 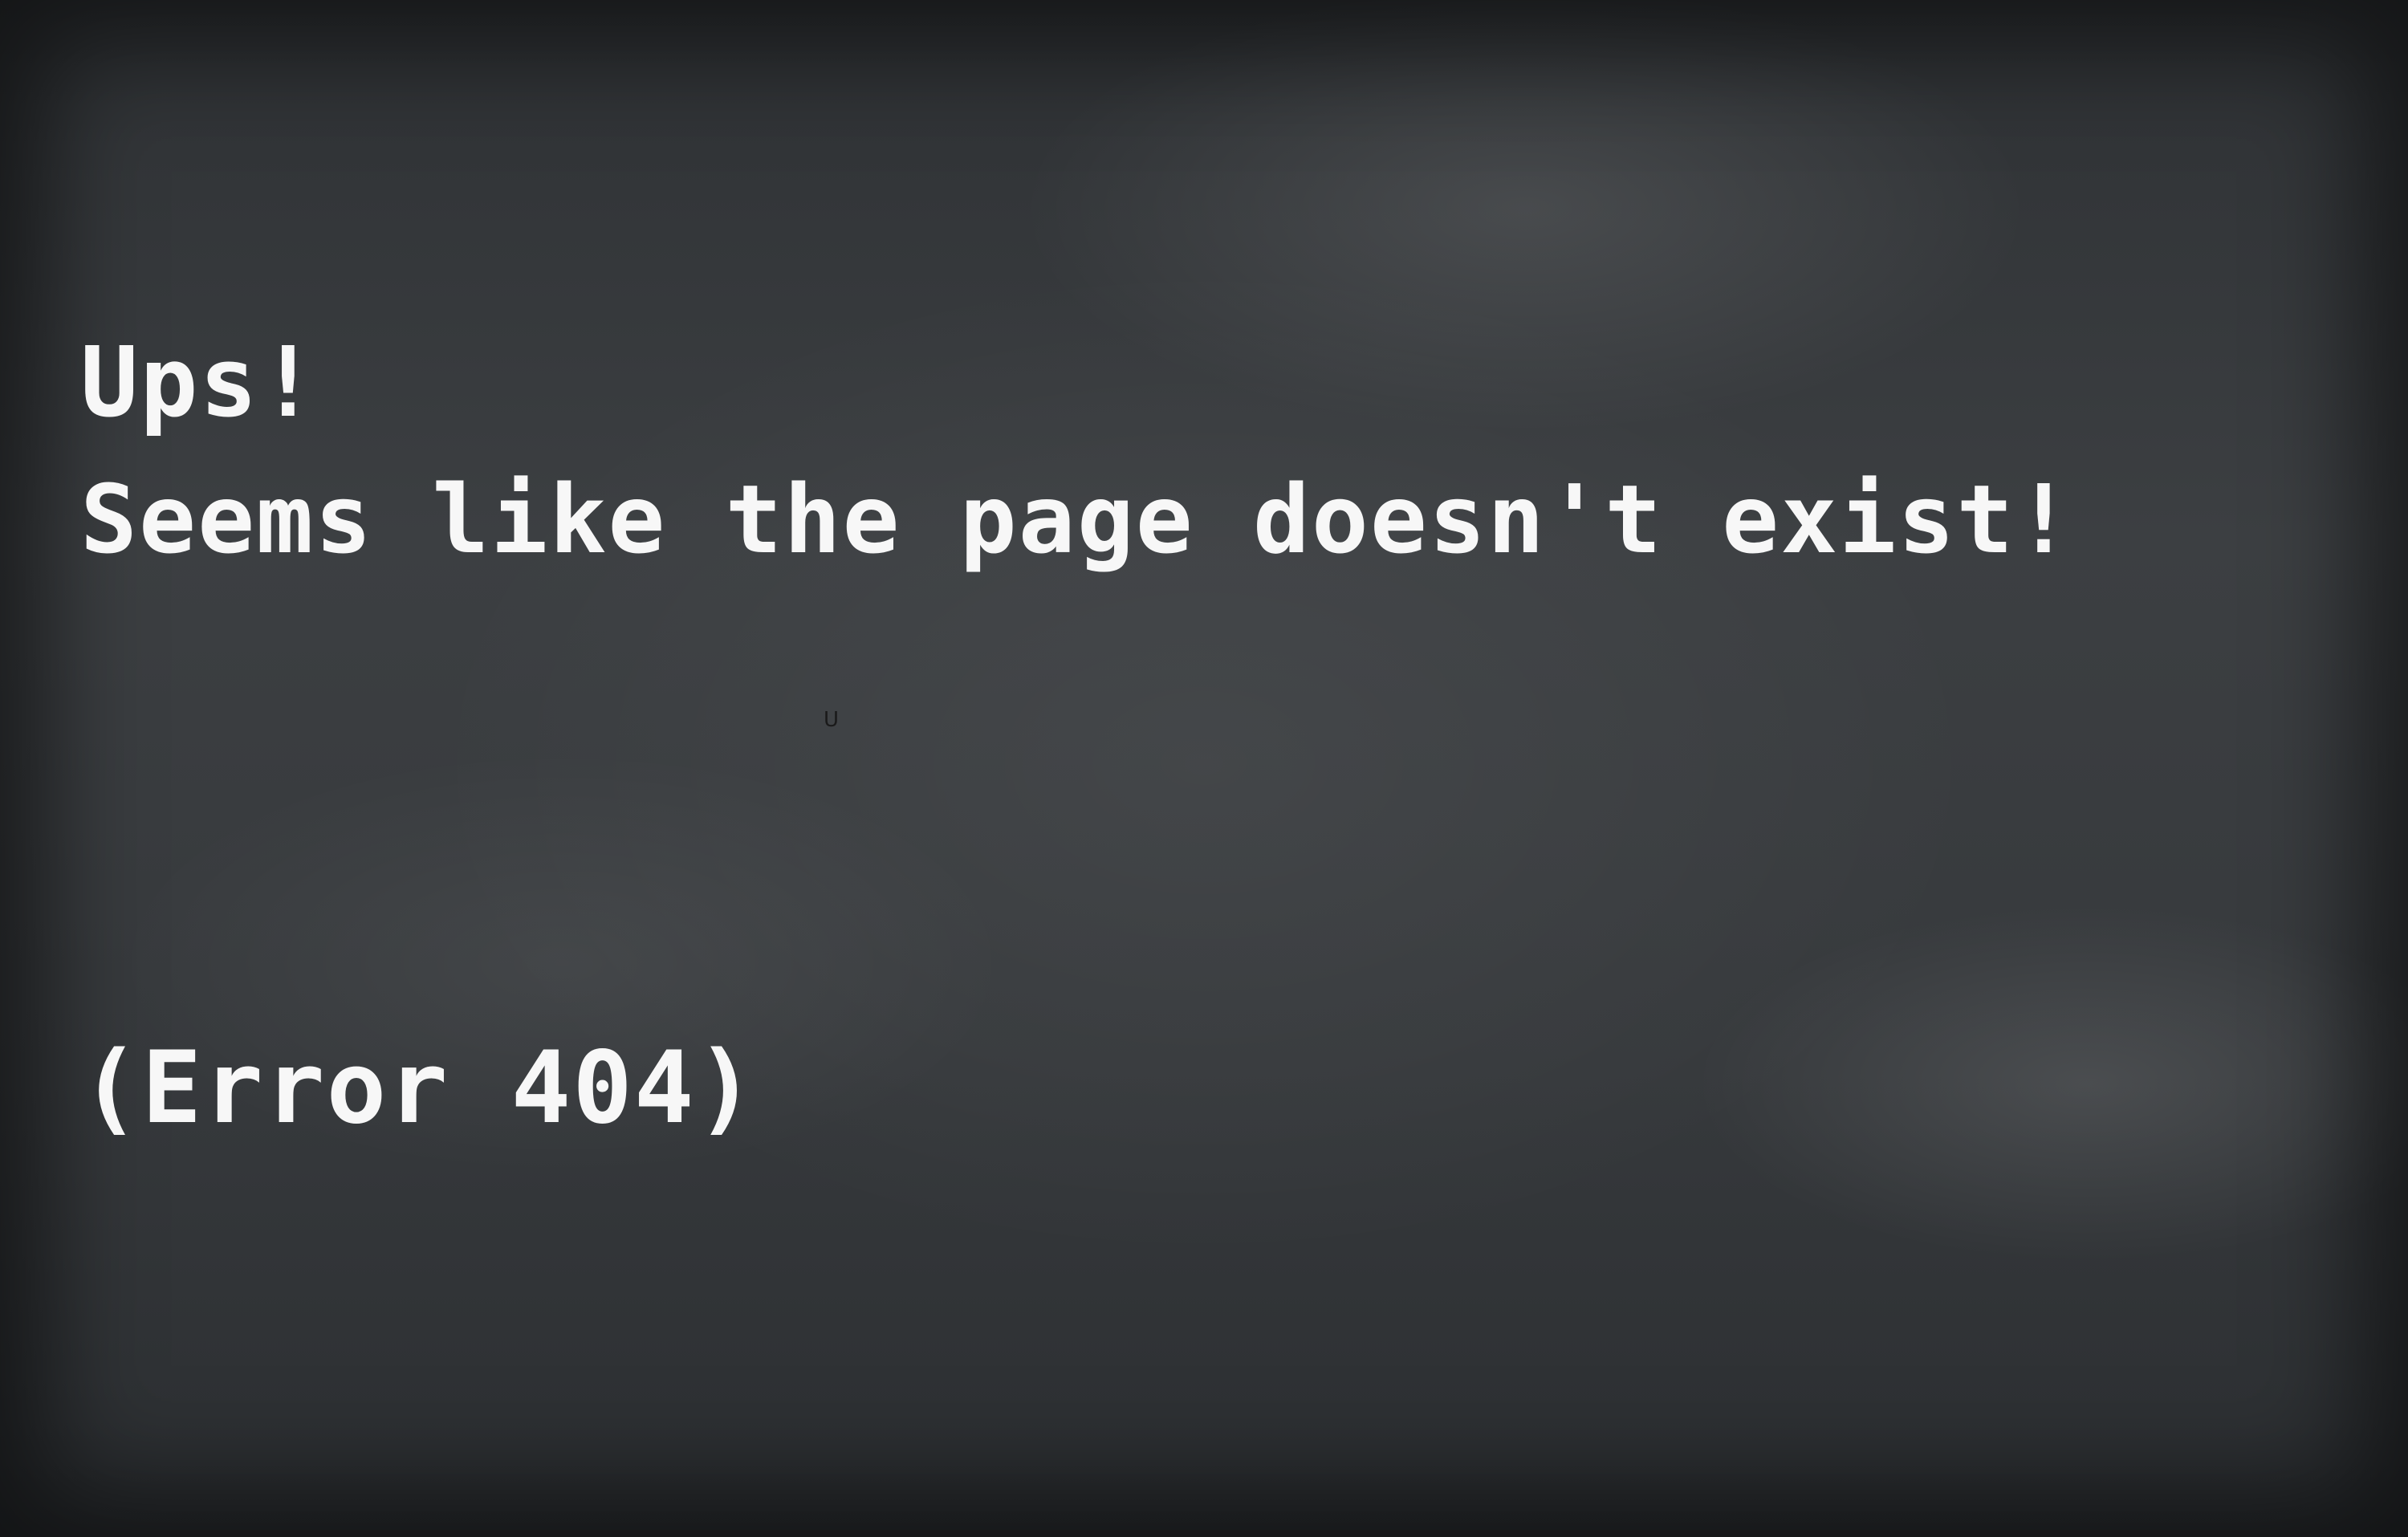 I want to click on error-message: Seems like the page doesn't exist!, so click(x=1077, y=519).